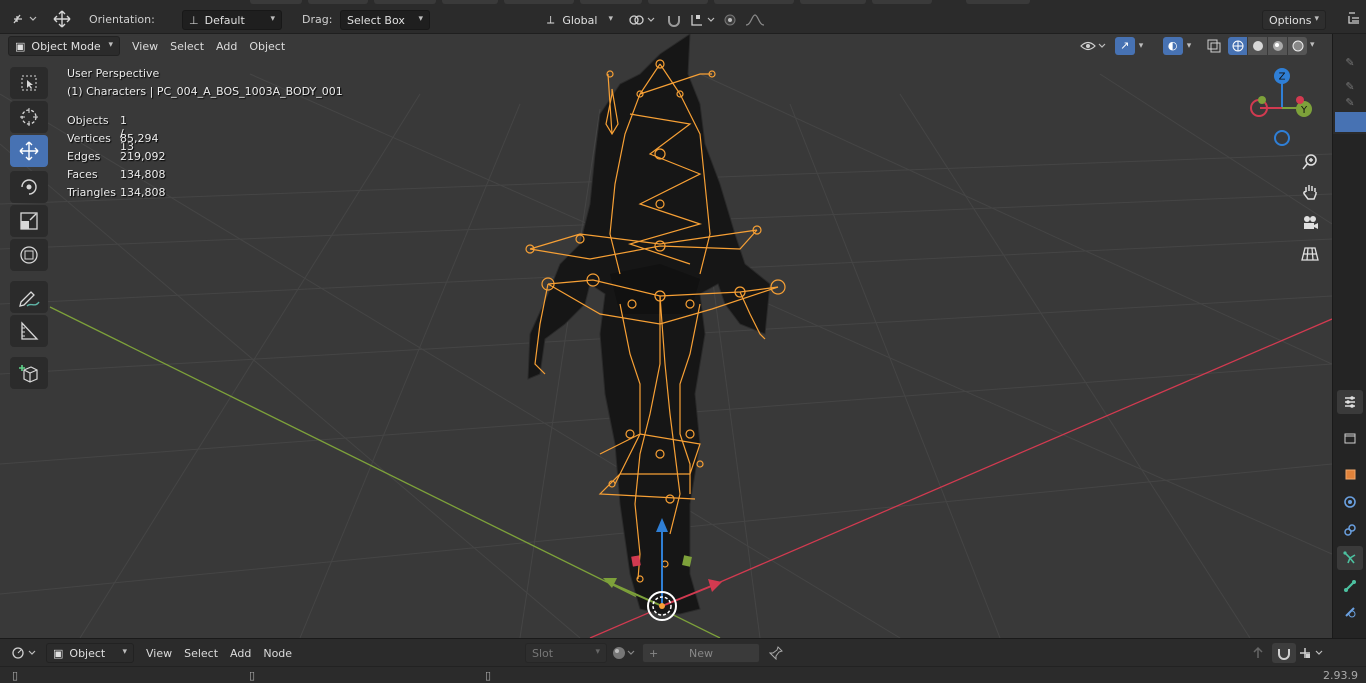 The image size is (1366, 683). I want to click on stat-row-vertices: Vertices 85,294, so click(113, 140).